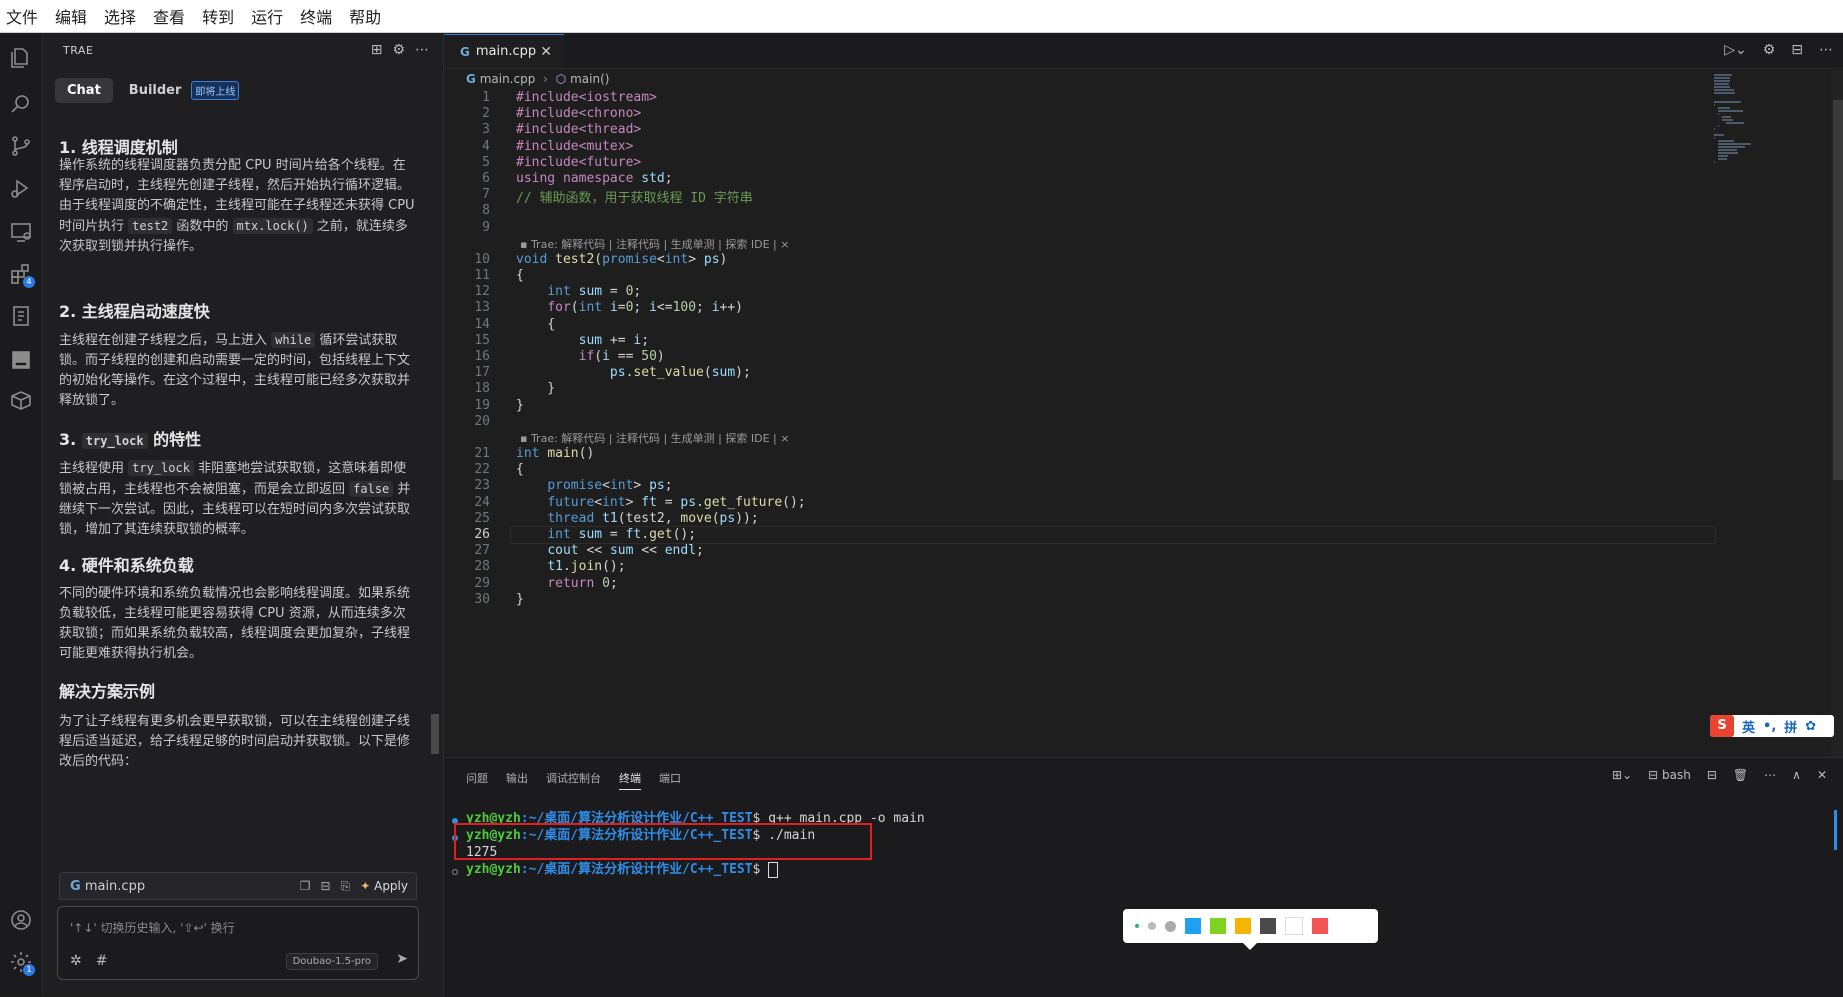  What do you see at coordinates (578, 291) in the screenshot?
I see `code-line: int sum = 0;` at bounding box center [578, 291].